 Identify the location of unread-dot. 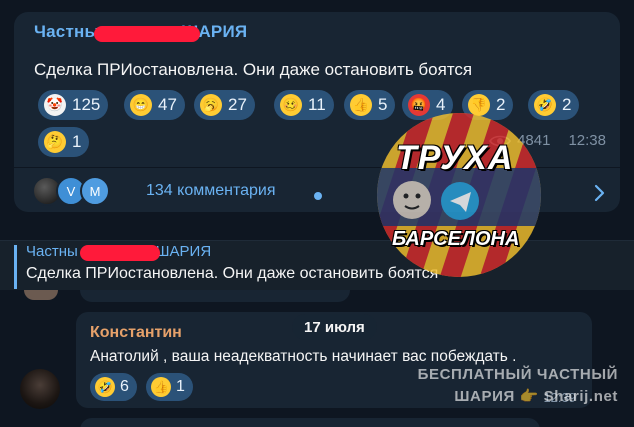
(318, 196).